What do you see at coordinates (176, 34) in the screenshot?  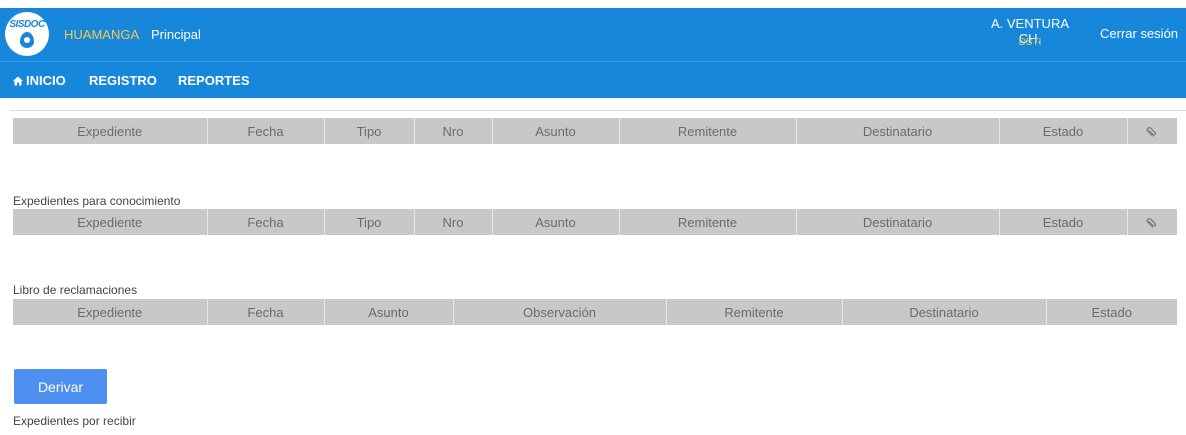 I see `page-subtitle: Principal` at bounding box center [176, 34].